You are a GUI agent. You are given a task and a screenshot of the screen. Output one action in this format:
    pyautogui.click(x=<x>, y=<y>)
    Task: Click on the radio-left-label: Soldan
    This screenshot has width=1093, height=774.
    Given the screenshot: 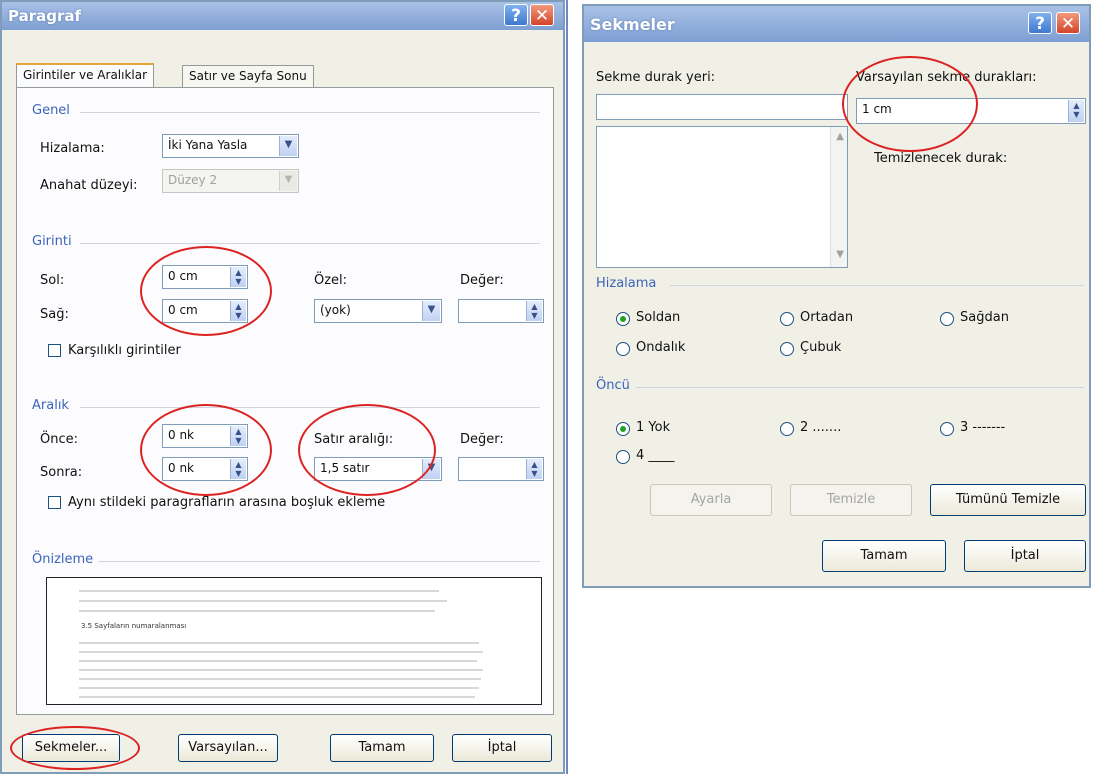 What is the action you would take?
    pyautogui.click(x=658, y=317)
    